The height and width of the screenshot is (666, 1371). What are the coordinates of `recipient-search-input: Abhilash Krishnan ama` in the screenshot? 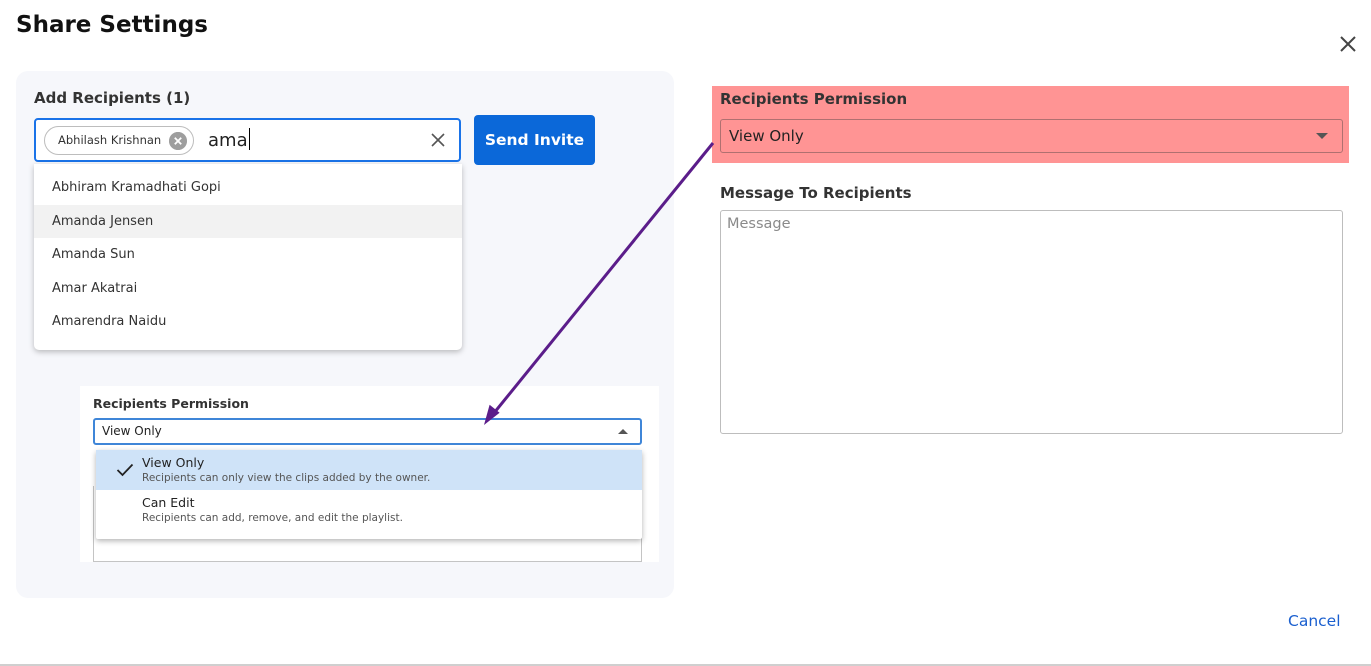 It's located at (247, 140).